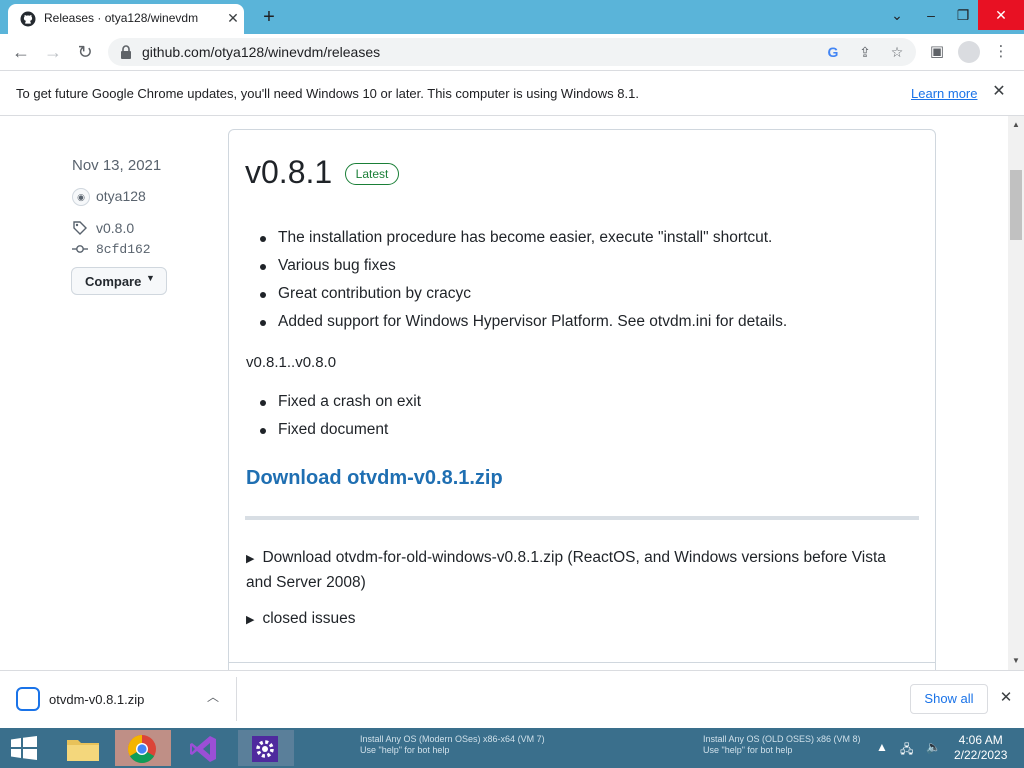 Image resolution: width=1024 pixels, height=768 pixels. What do you see at coordinates (963, 15) in the screenshot?
I see `restore-button: ❐` at bounding box center [963, 15].